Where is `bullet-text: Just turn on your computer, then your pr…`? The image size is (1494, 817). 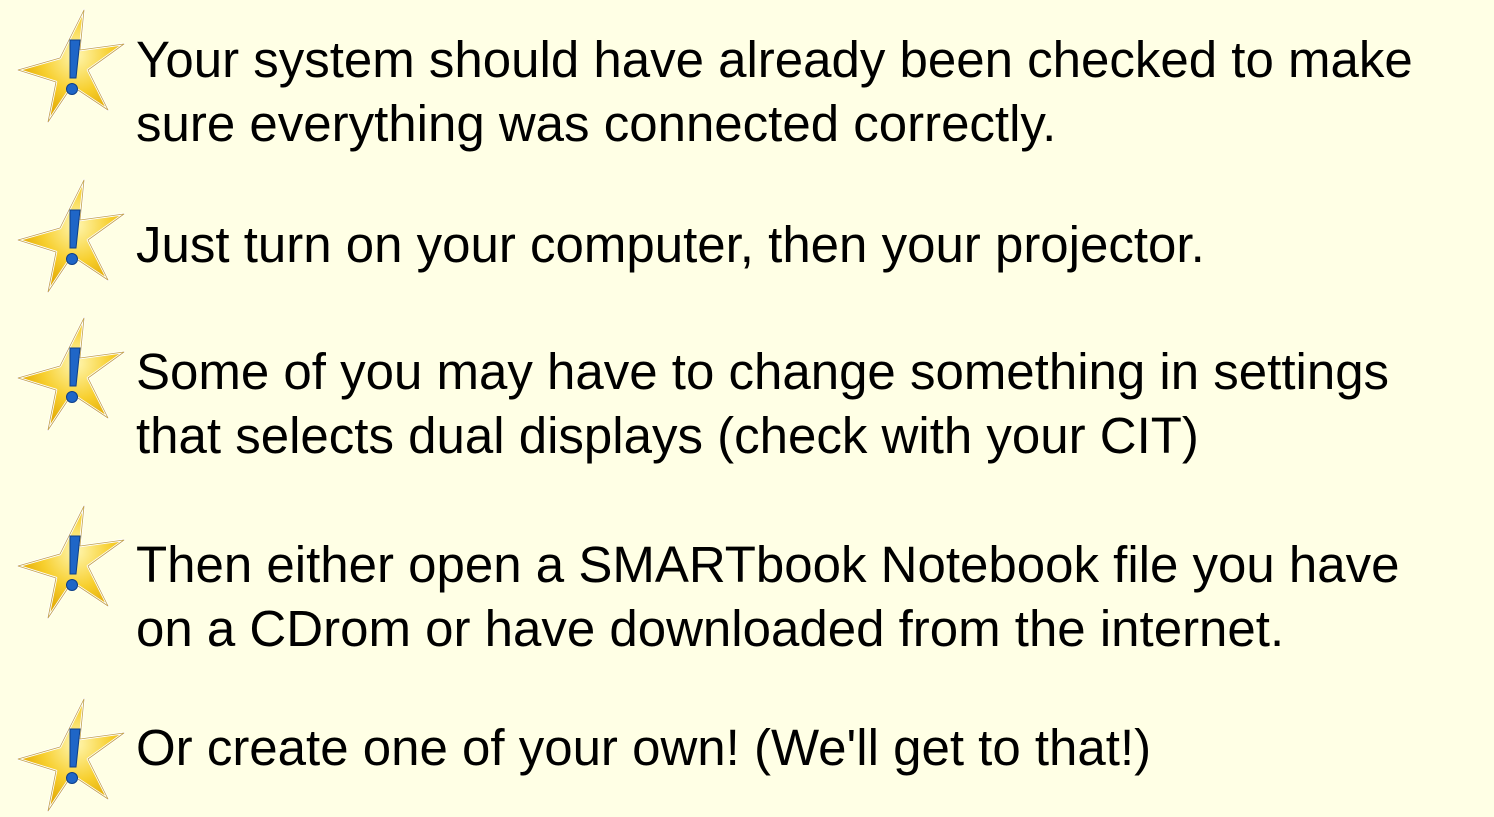 bullet-text: Just turn on your computer, then your pr… is located at coordinates (811, 245).